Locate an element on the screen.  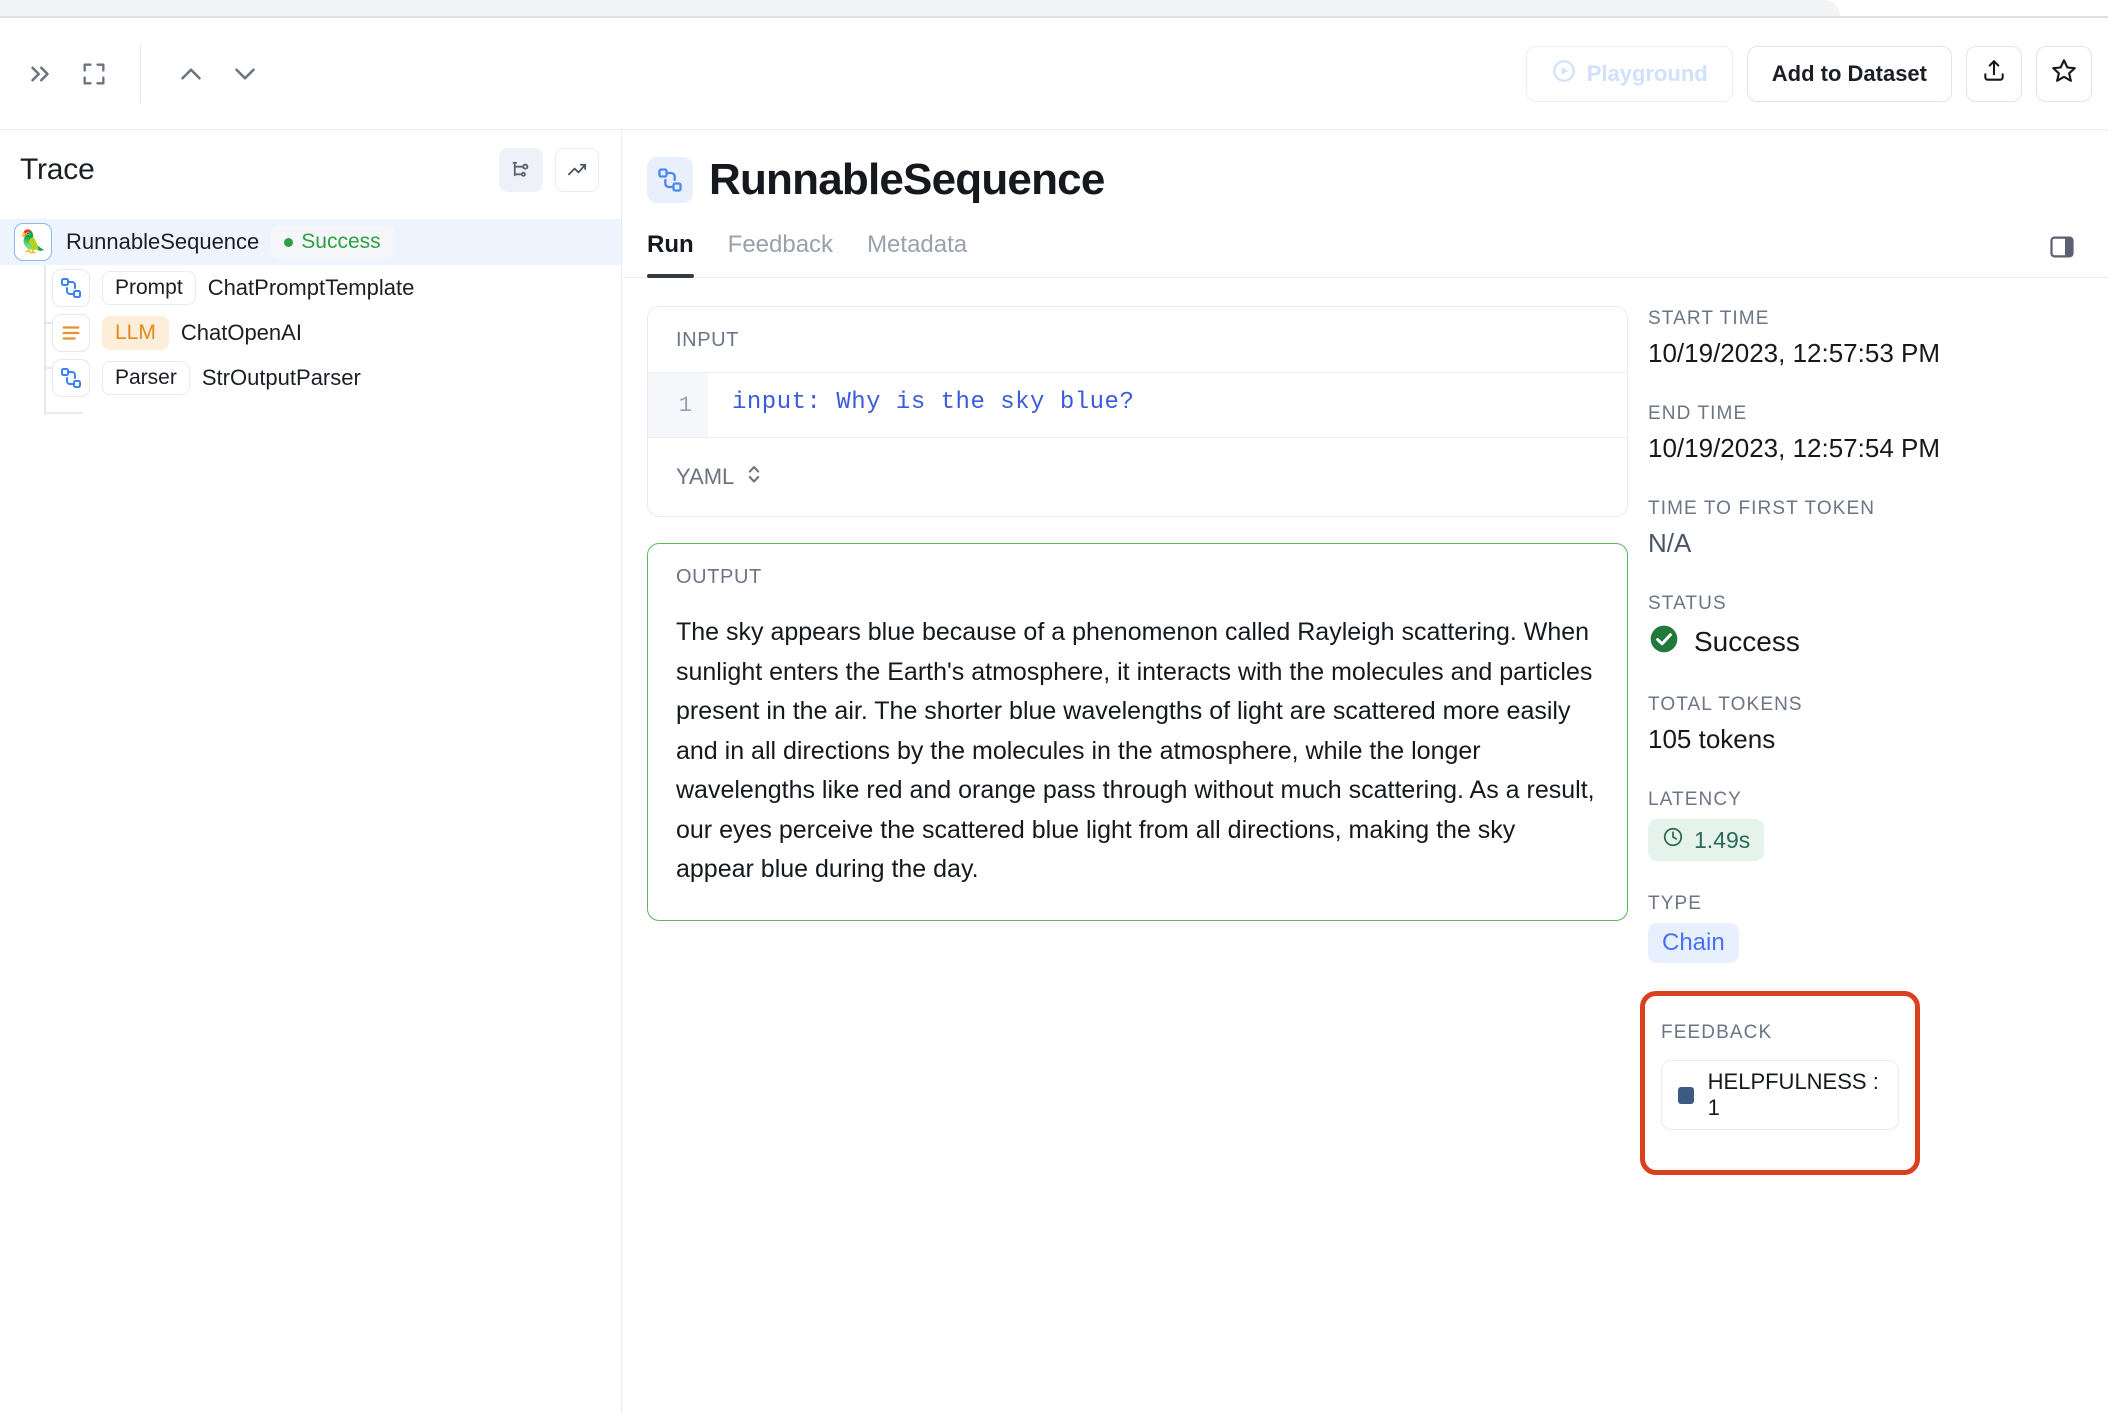
end-time-value: 10/19/2023, 12:57:54 PM is located at coordinates (1794, 448).